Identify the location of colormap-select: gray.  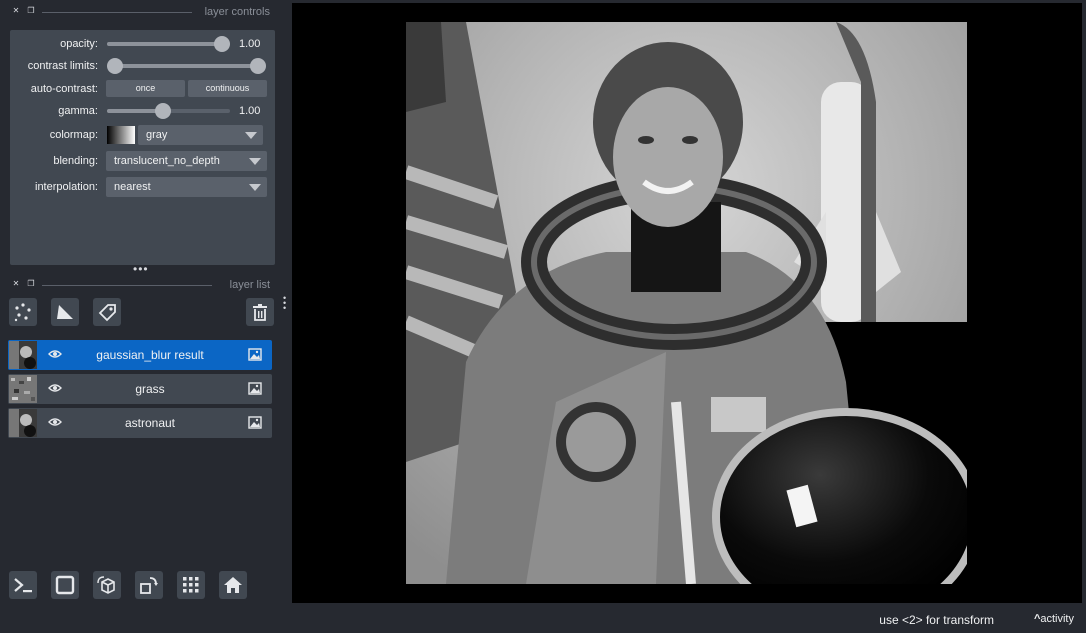
(200, 135).